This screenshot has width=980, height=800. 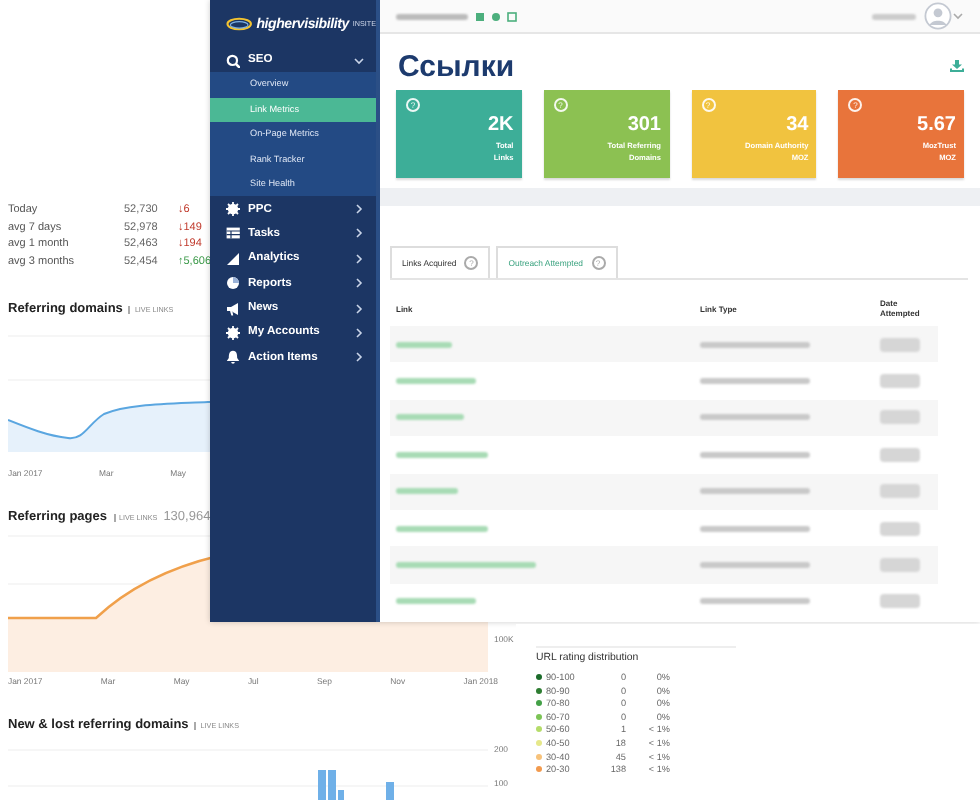 I want to click on pie-chart-icon, so click(x=233, y=283).